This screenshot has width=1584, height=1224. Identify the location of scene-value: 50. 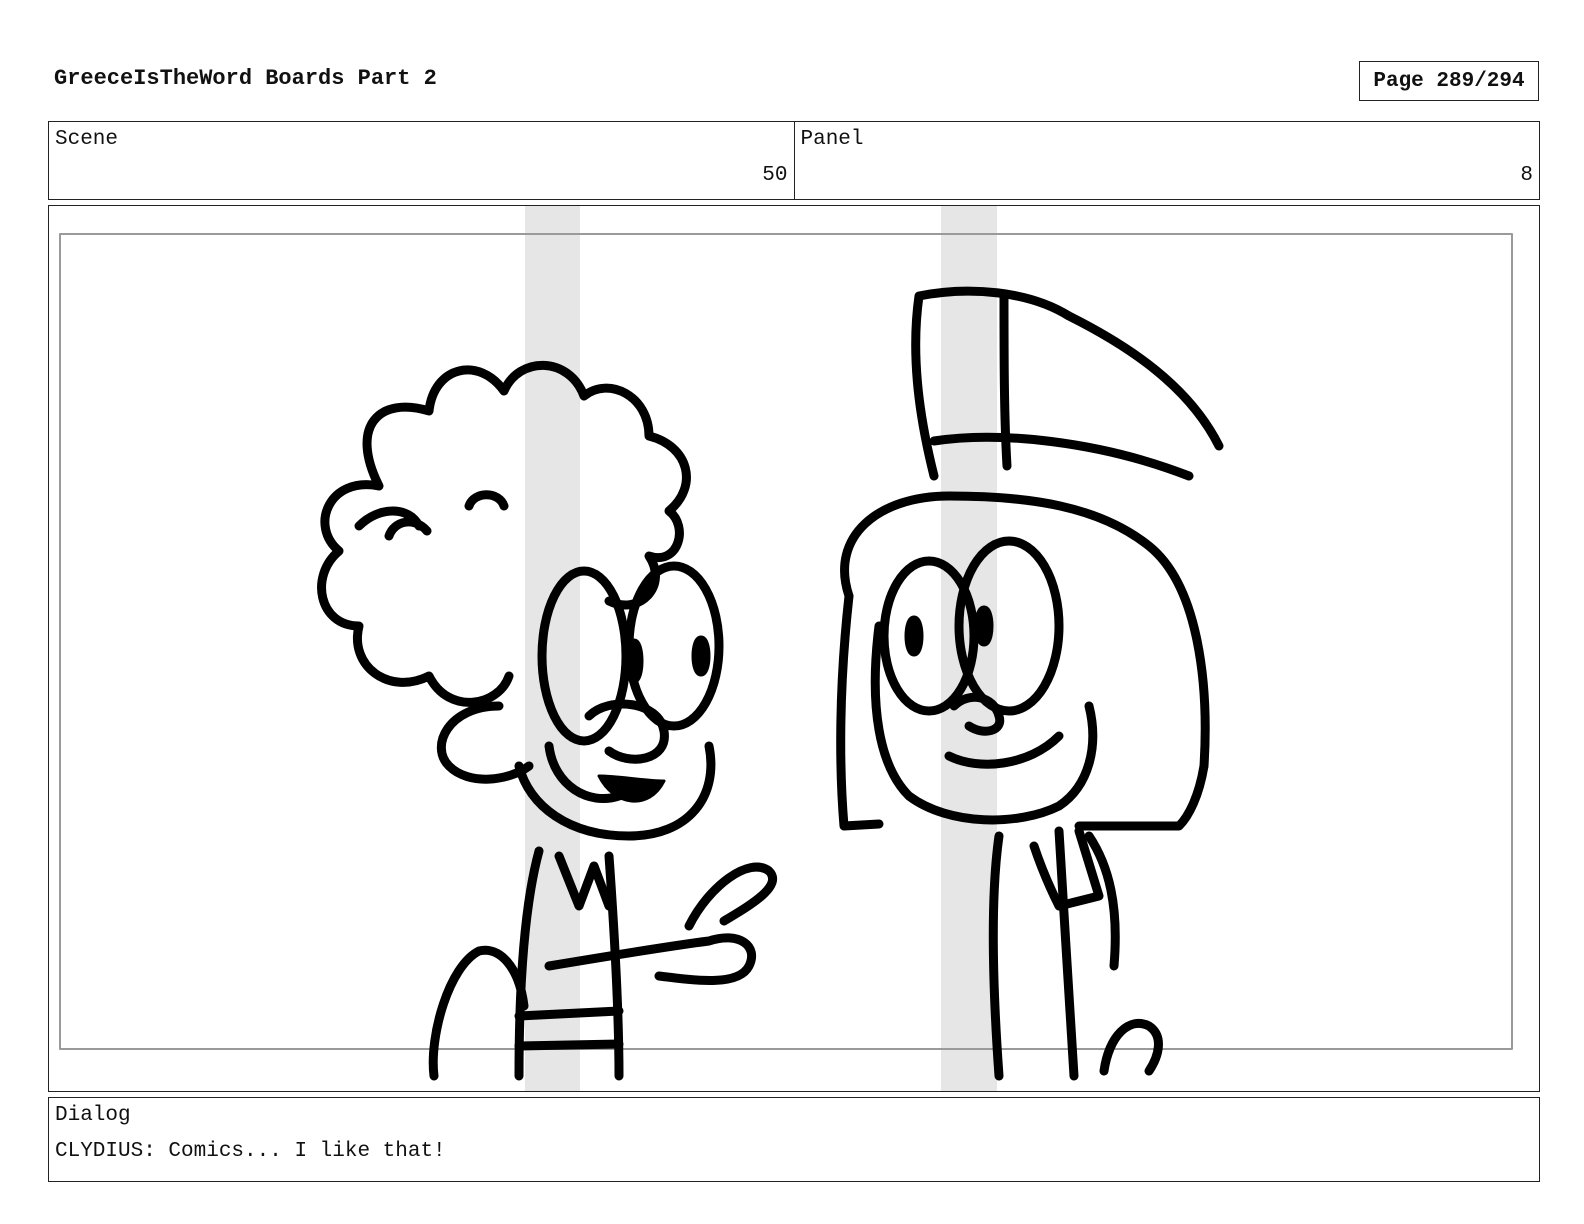
(775, 175).